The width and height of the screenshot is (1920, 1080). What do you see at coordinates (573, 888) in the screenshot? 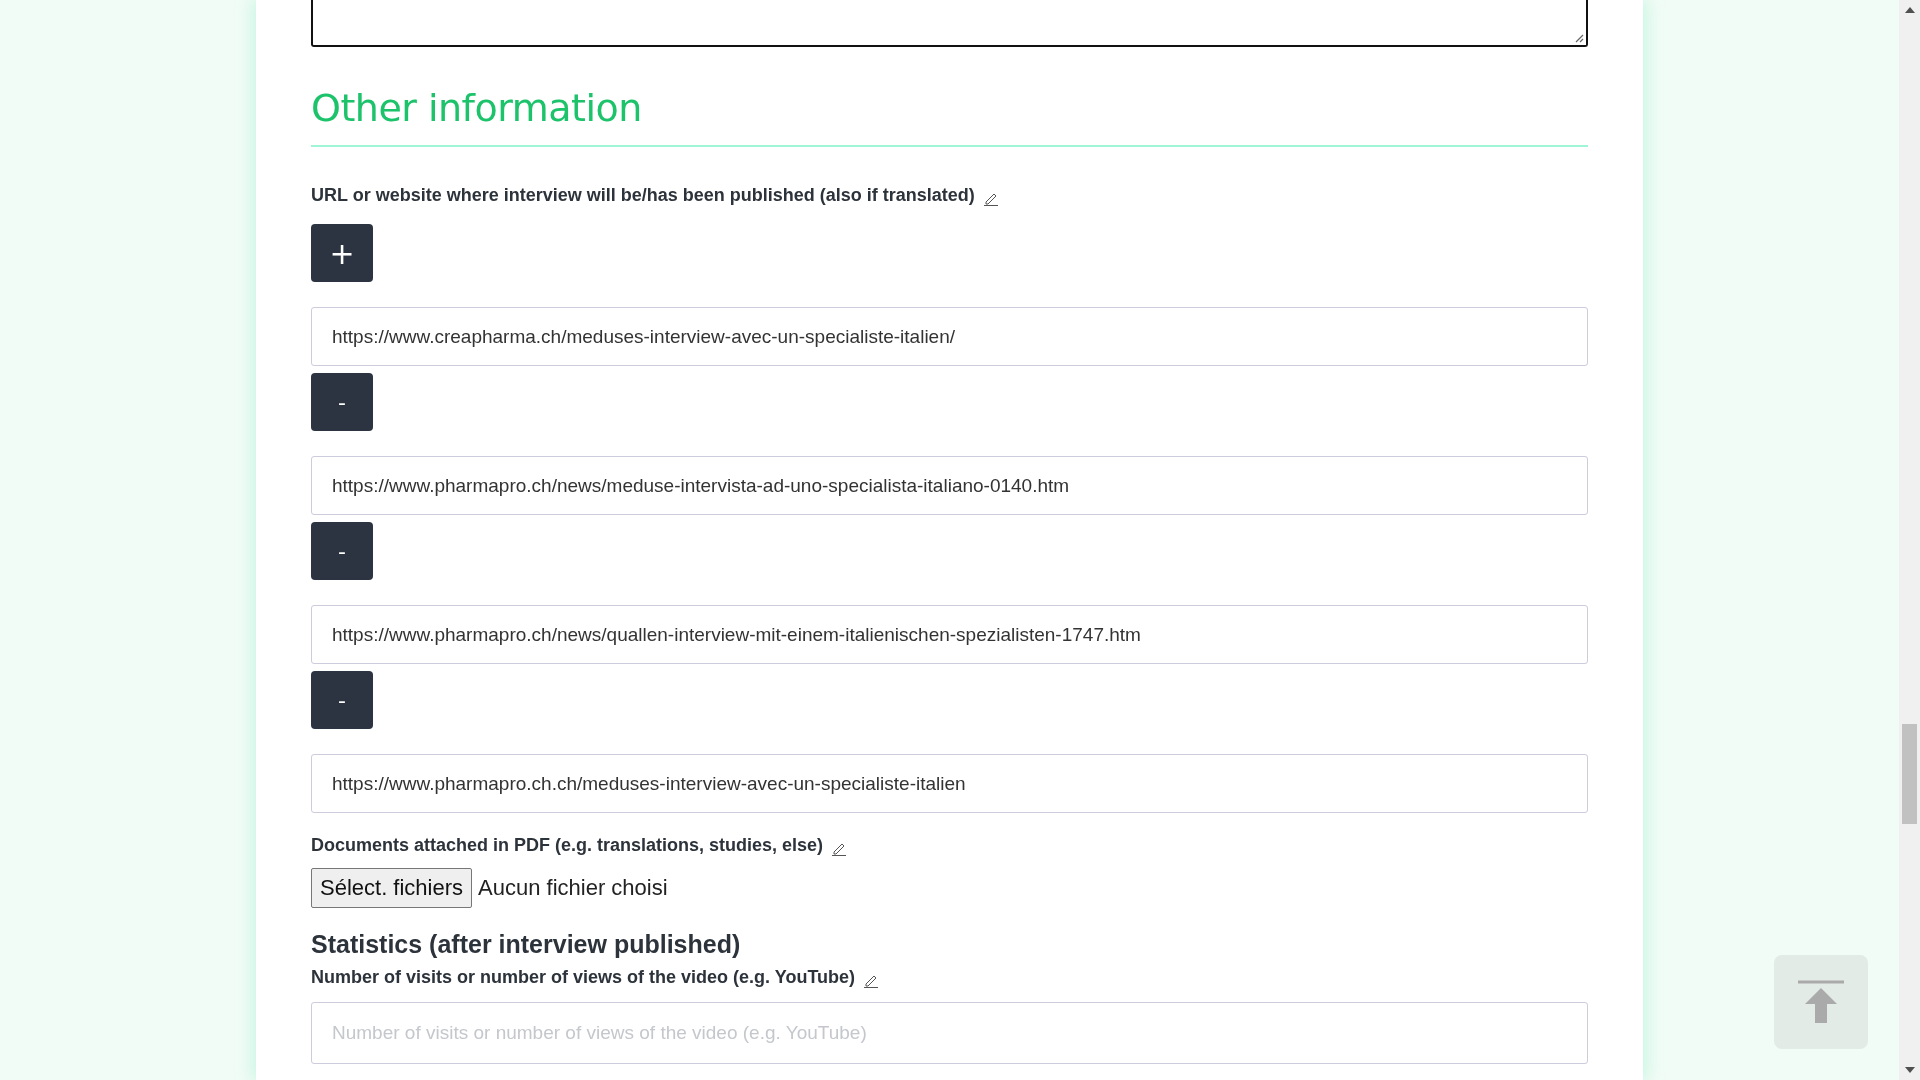
I see `file-status-text: Aucun fichier choisi` at bounding box center [573, 888].